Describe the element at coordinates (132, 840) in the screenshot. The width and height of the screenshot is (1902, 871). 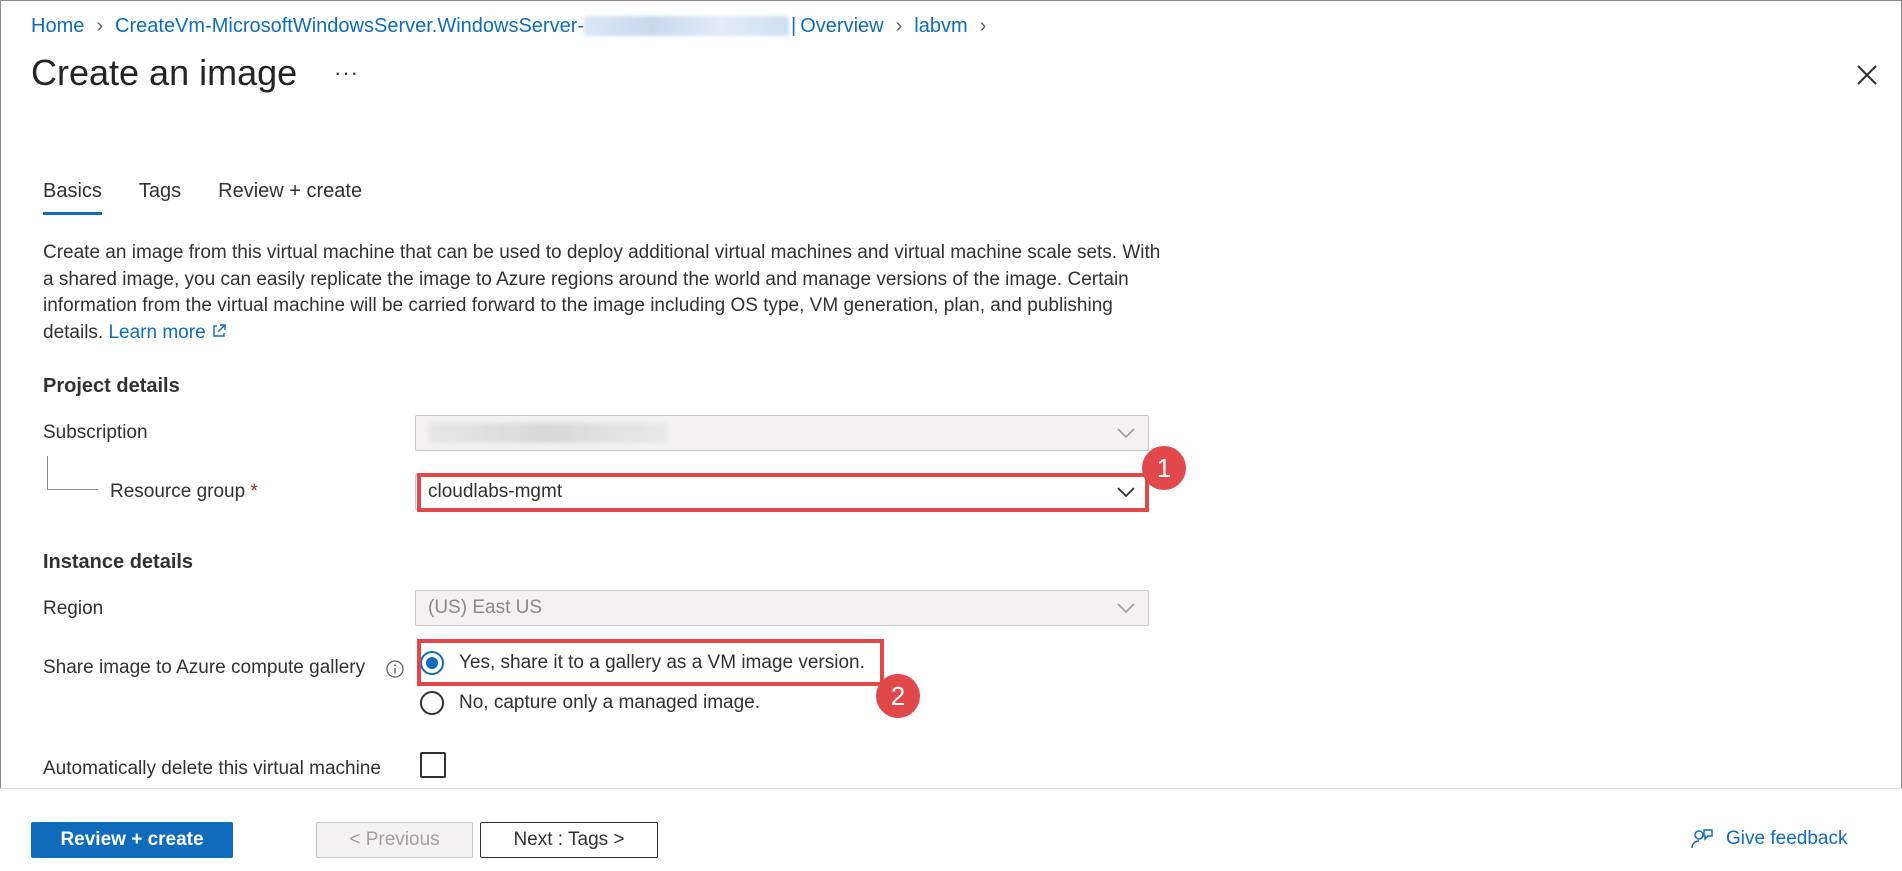
I see `review-create-button: Review + create` at that location.